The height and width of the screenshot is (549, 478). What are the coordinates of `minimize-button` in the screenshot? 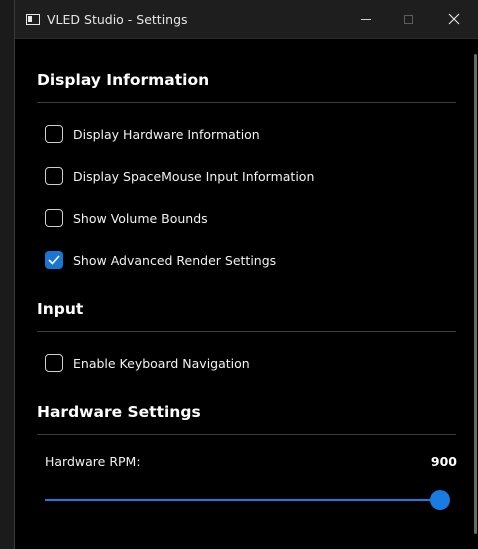 It's located at (366, 19).